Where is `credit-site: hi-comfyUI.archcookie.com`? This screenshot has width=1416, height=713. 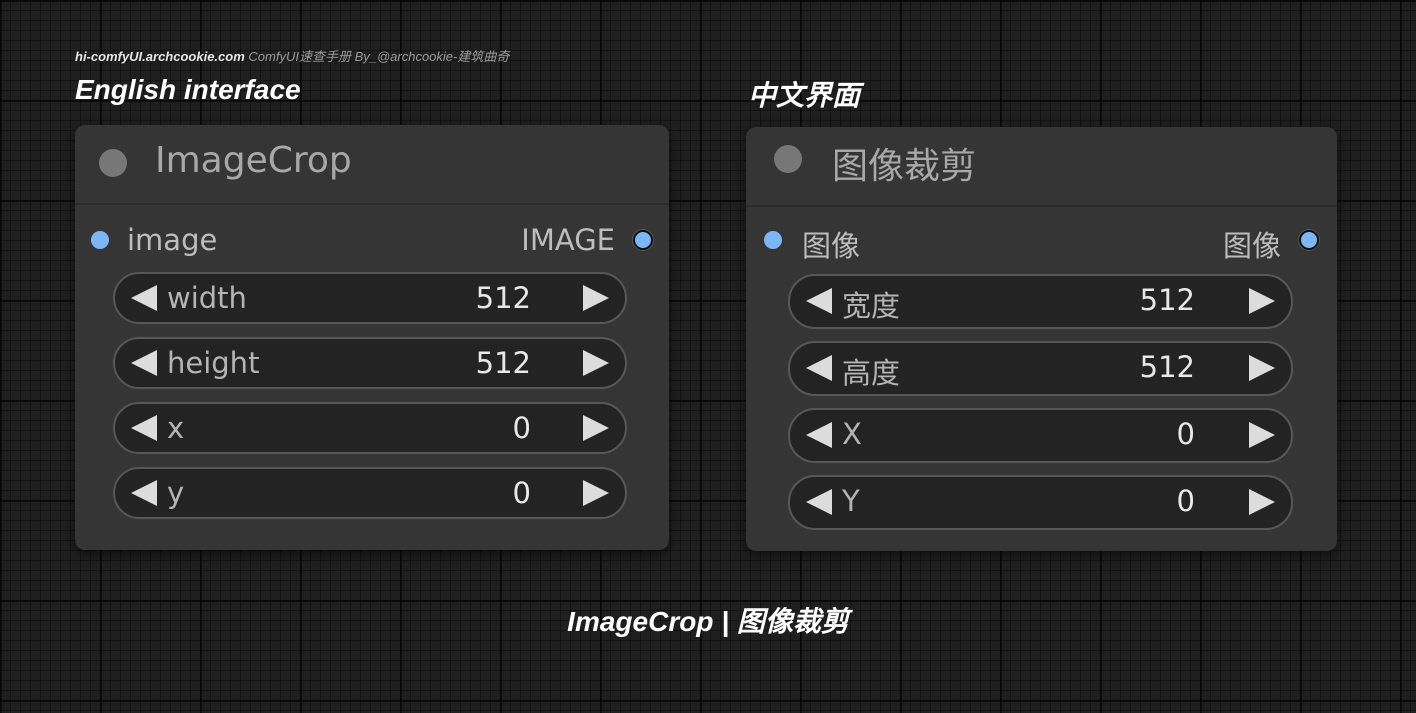 credit-site: hi-comfyUI.archcookie.com is located at coordinates (160, 56).